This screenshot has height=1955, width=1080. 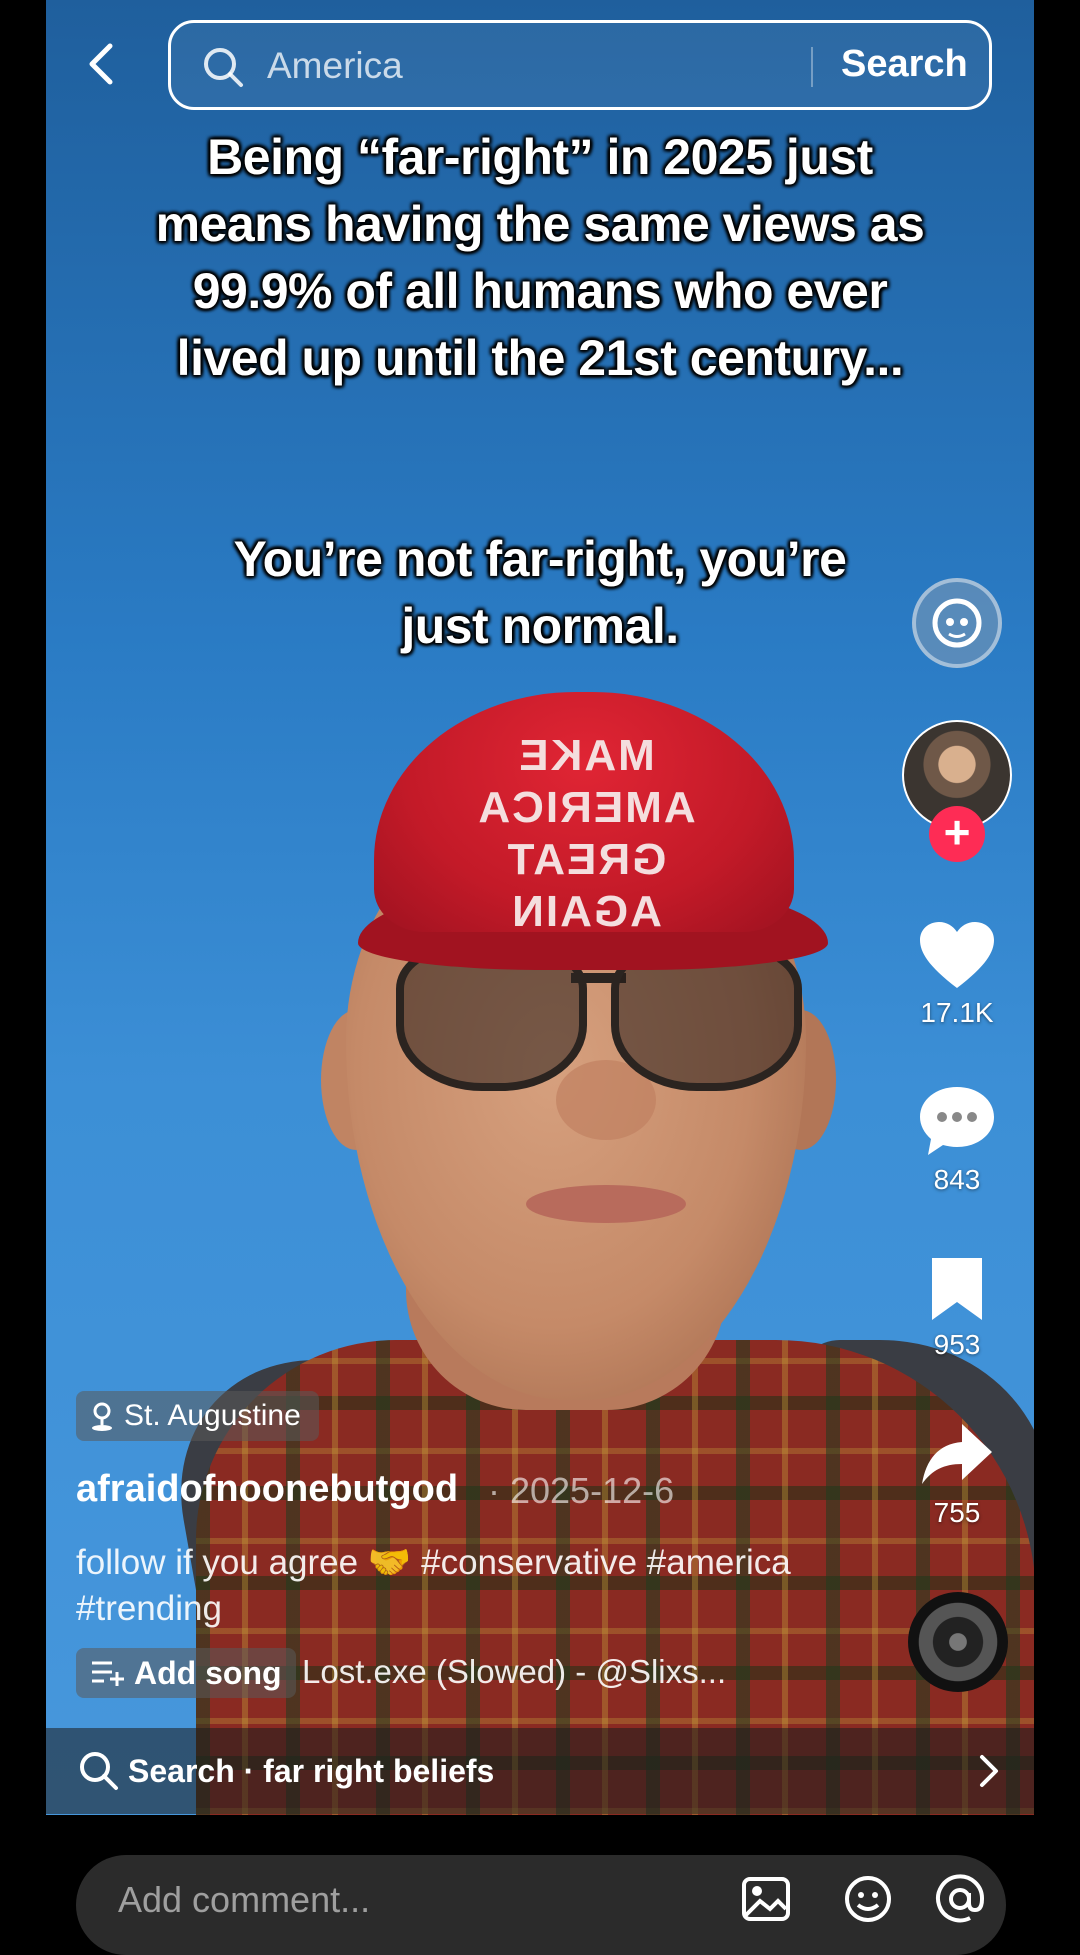 What do you see at coordinates (904, 64) in the screenshot?
I see `search-button: Search` at bounding box center [904, 64].